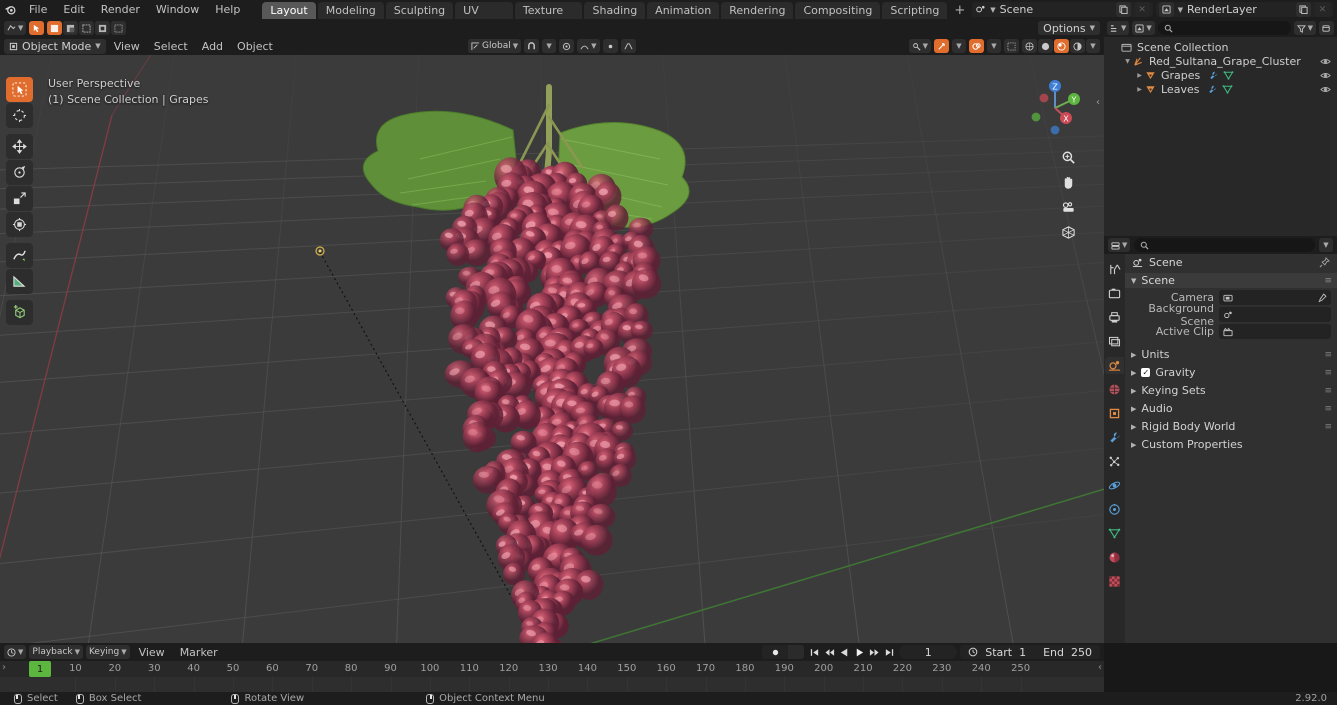 The height and width of the screenshot is (705, 1337). What do you see at coordinates (1325, 61) in the screenshot?
I see `visibility-eye-icon-cluster` at bounding box center [1325, 61].